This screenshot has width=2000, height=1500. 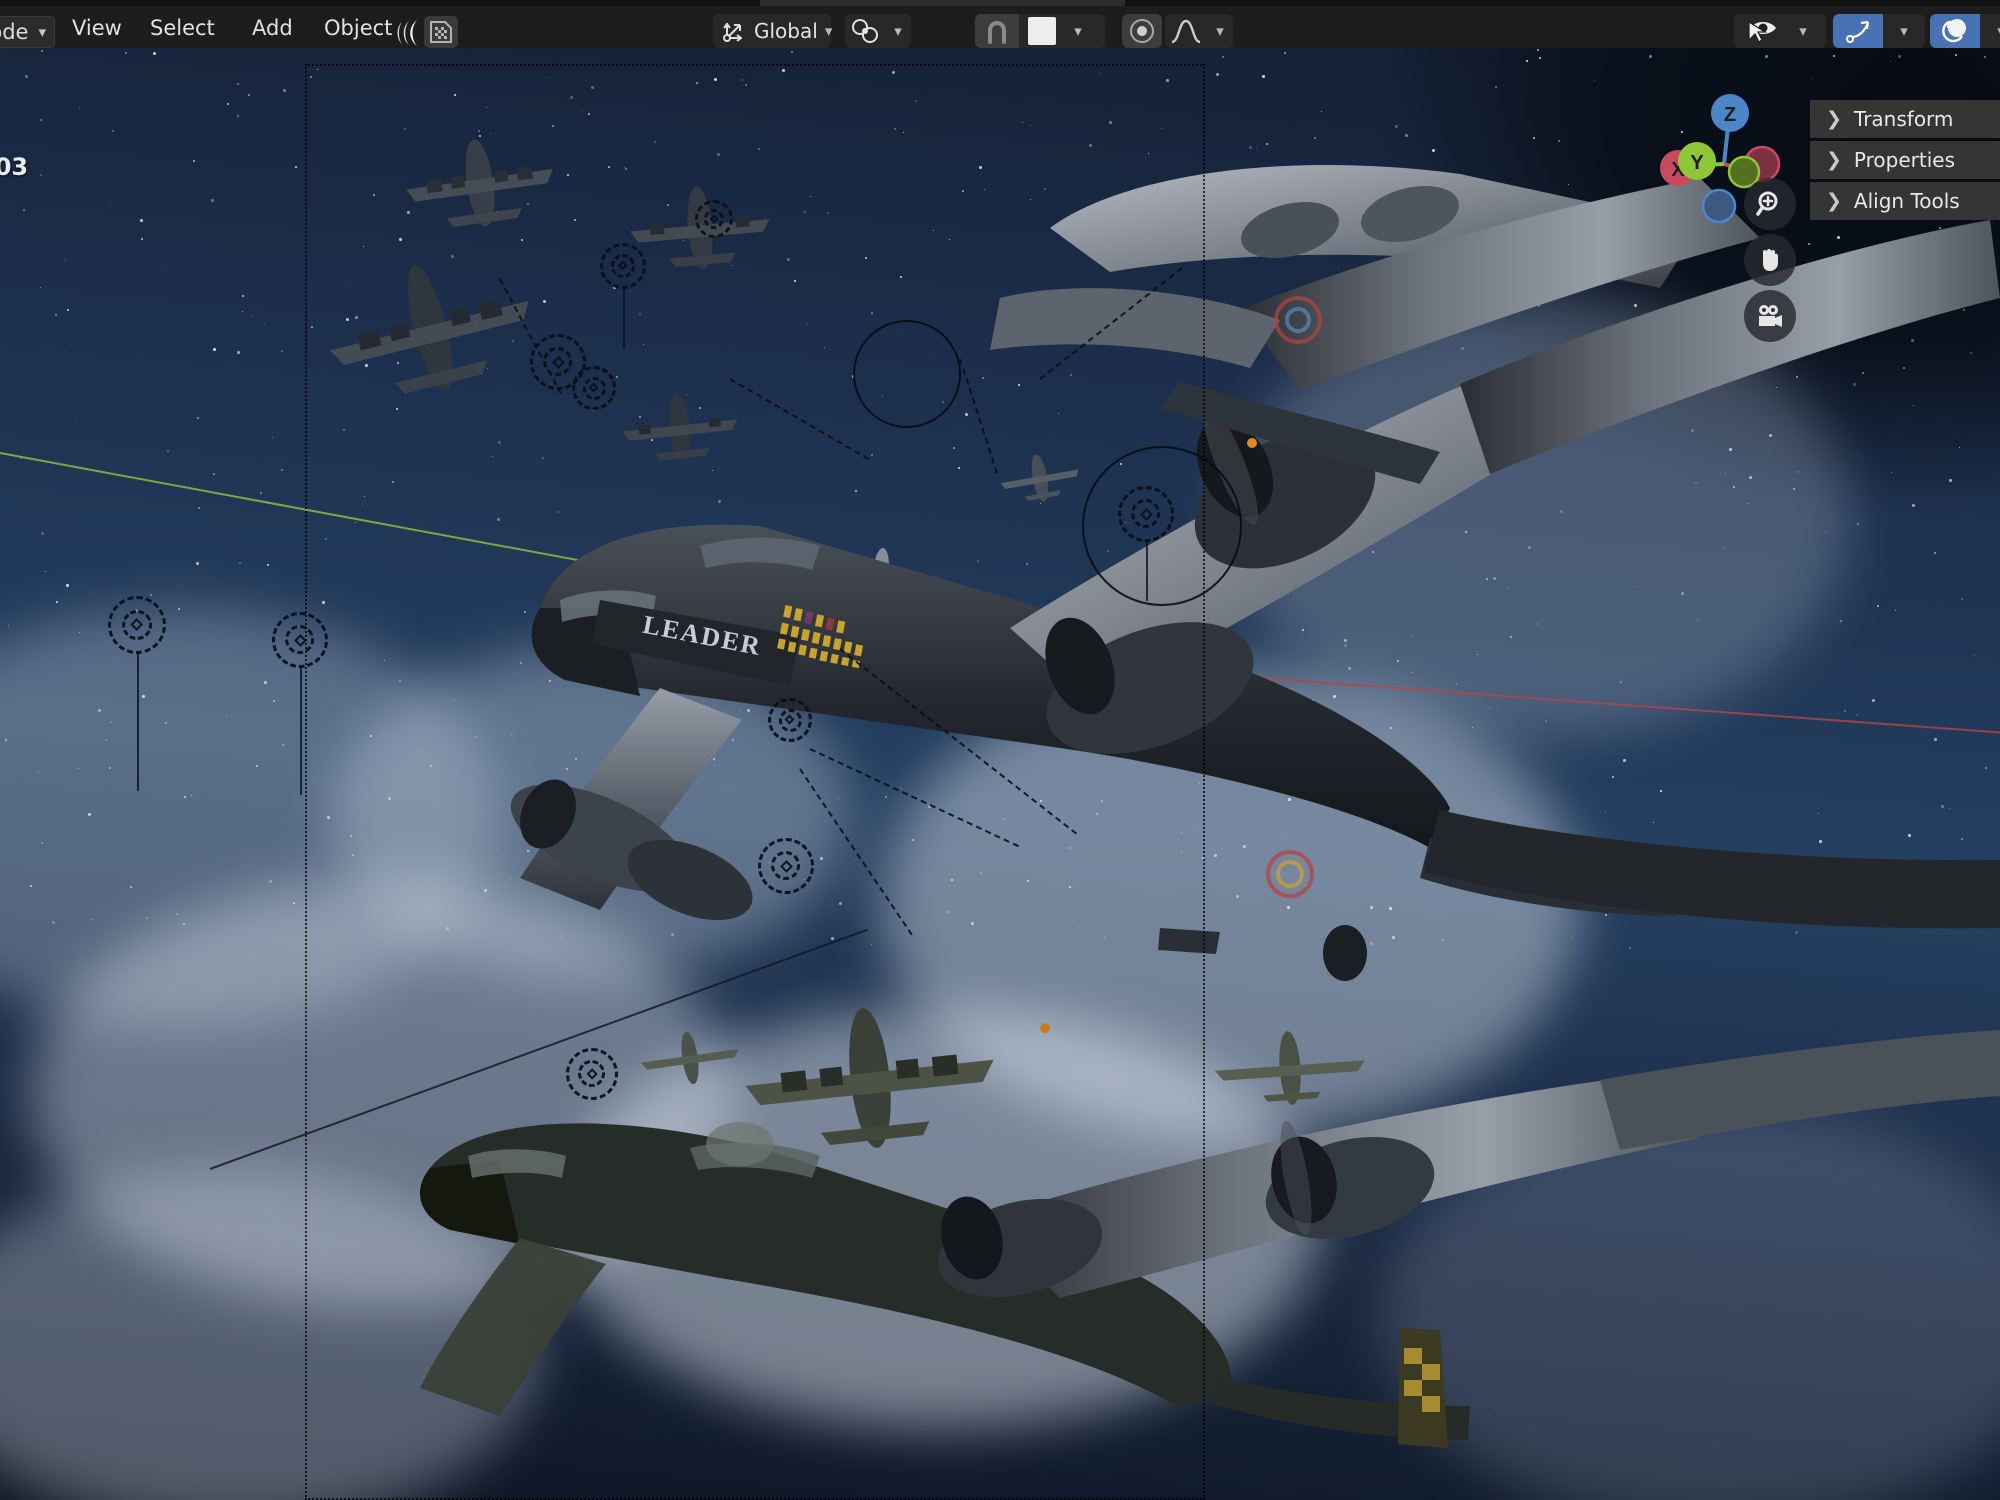 I want to click on pivot-point-icon, so click(x=865, y=31).